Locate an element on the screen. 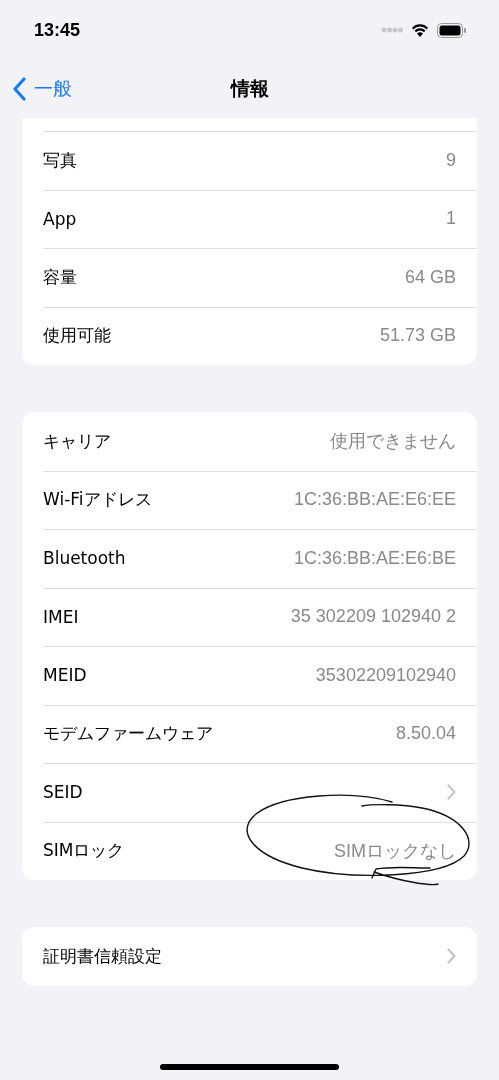 The width and height of the screenshot is (499, 1080). battery-icon is located at coordinates (452, 30).